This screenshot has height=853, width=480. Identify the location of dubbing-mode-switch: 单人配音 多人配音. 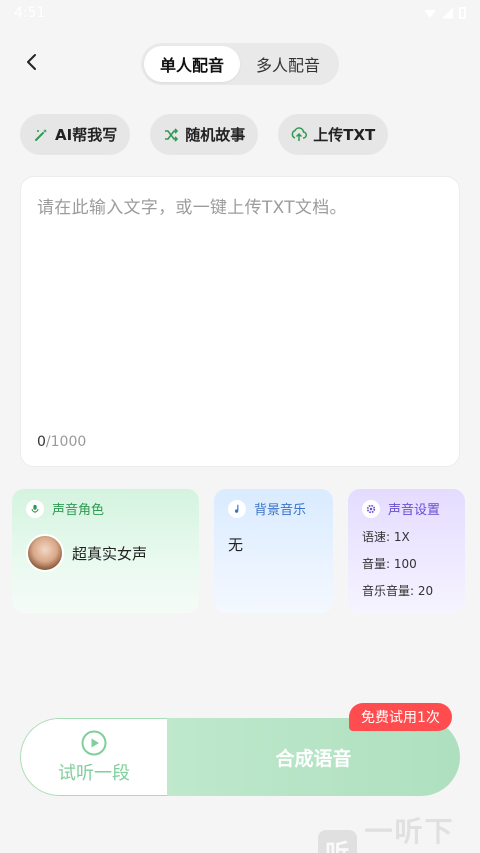
(240, 64).